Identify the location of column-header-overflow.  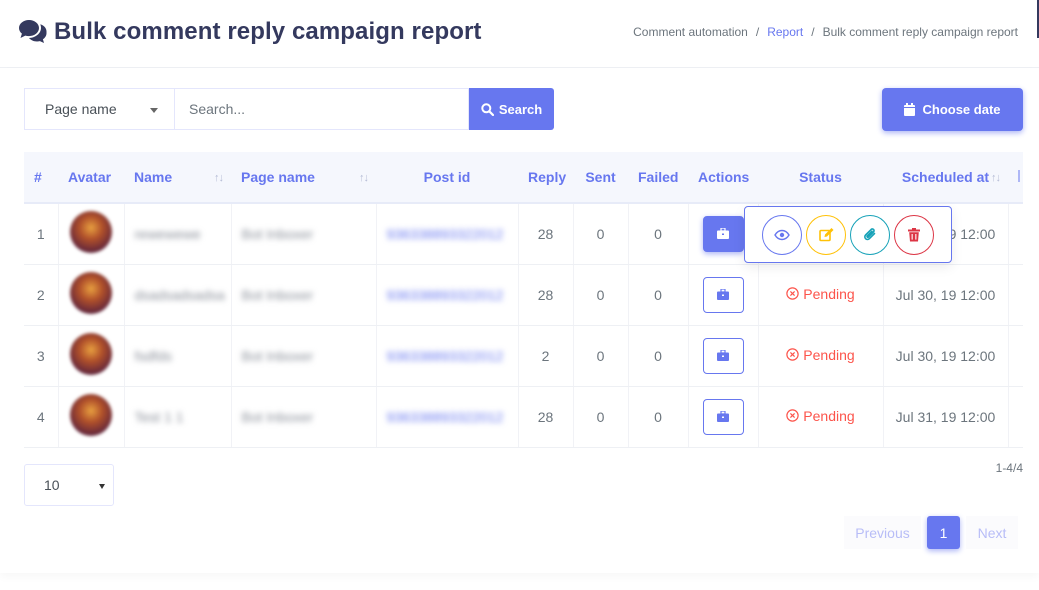
(1015, 178).